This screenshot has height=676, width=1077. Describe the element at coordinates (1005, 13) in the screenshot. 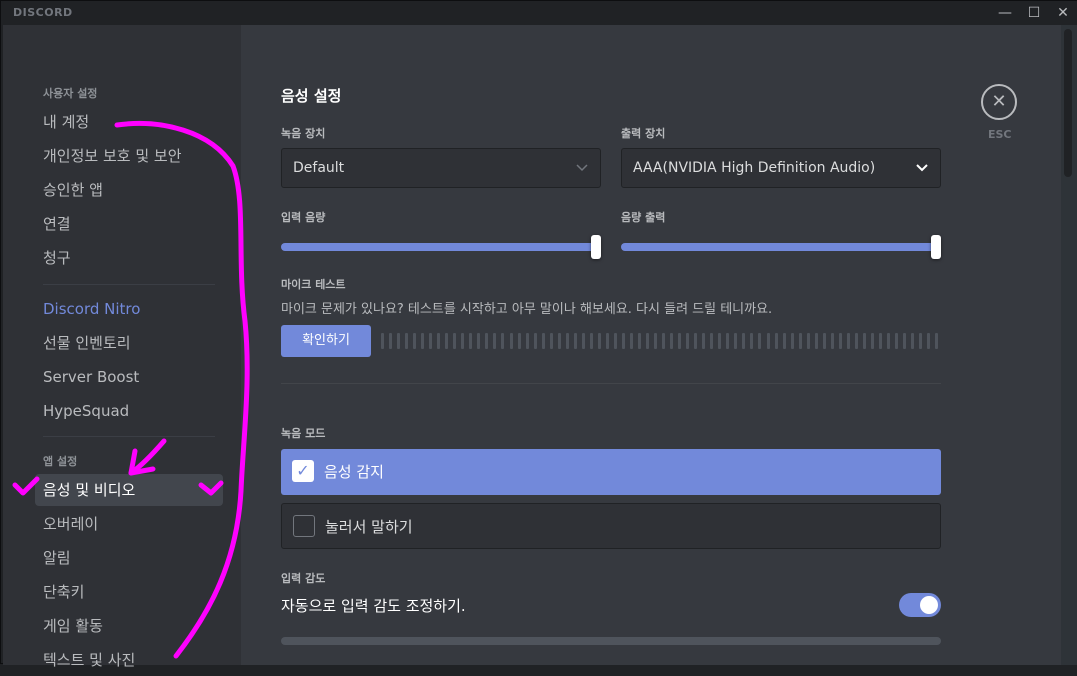

I see `minimize-button: —` at that location.